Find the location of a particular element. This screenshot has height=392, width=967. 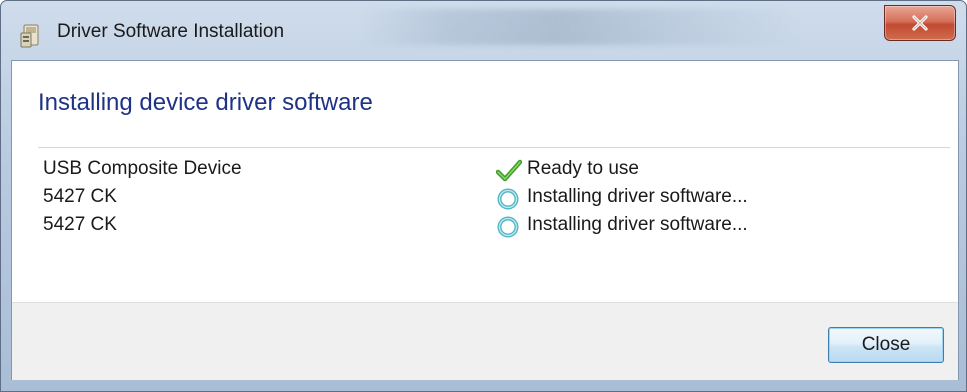

close-button: Close is located at coordinates (886, 345).